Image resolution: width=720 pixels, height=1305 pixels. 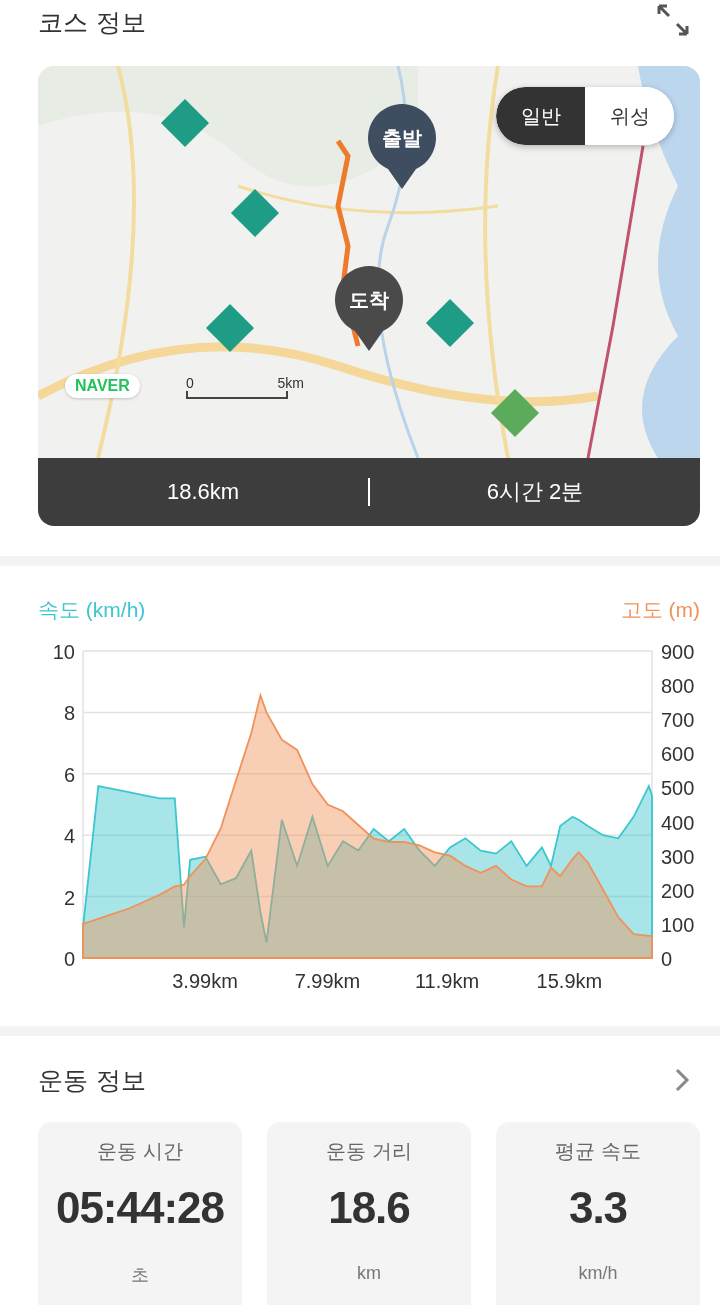 What do you see at coordinates (540, 116) in the screenshot?
I see `map-view-tab: 일반` at bounding box center [540, 116].